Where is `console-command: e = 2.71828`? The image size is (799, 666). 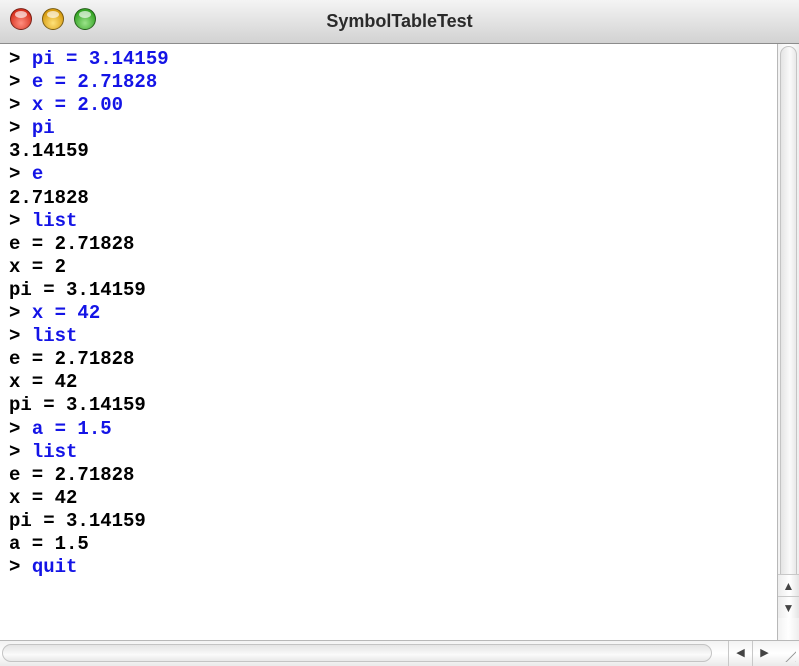
console-command: e = 2.71828 is located at coordinates (94, 82).